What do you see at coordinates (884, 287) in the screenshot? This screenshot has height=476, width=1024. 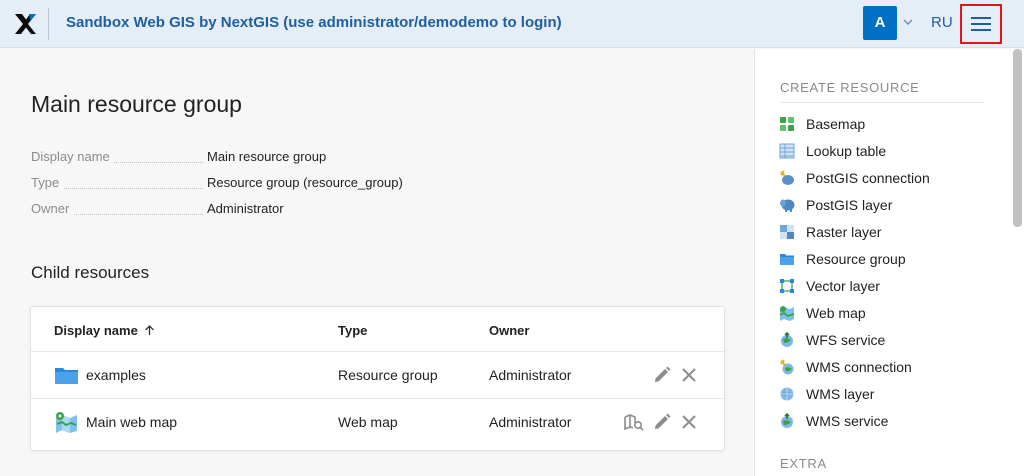 I see `sidebar-item-vector-layer: Vector layer` at bounding box center [884, 287].